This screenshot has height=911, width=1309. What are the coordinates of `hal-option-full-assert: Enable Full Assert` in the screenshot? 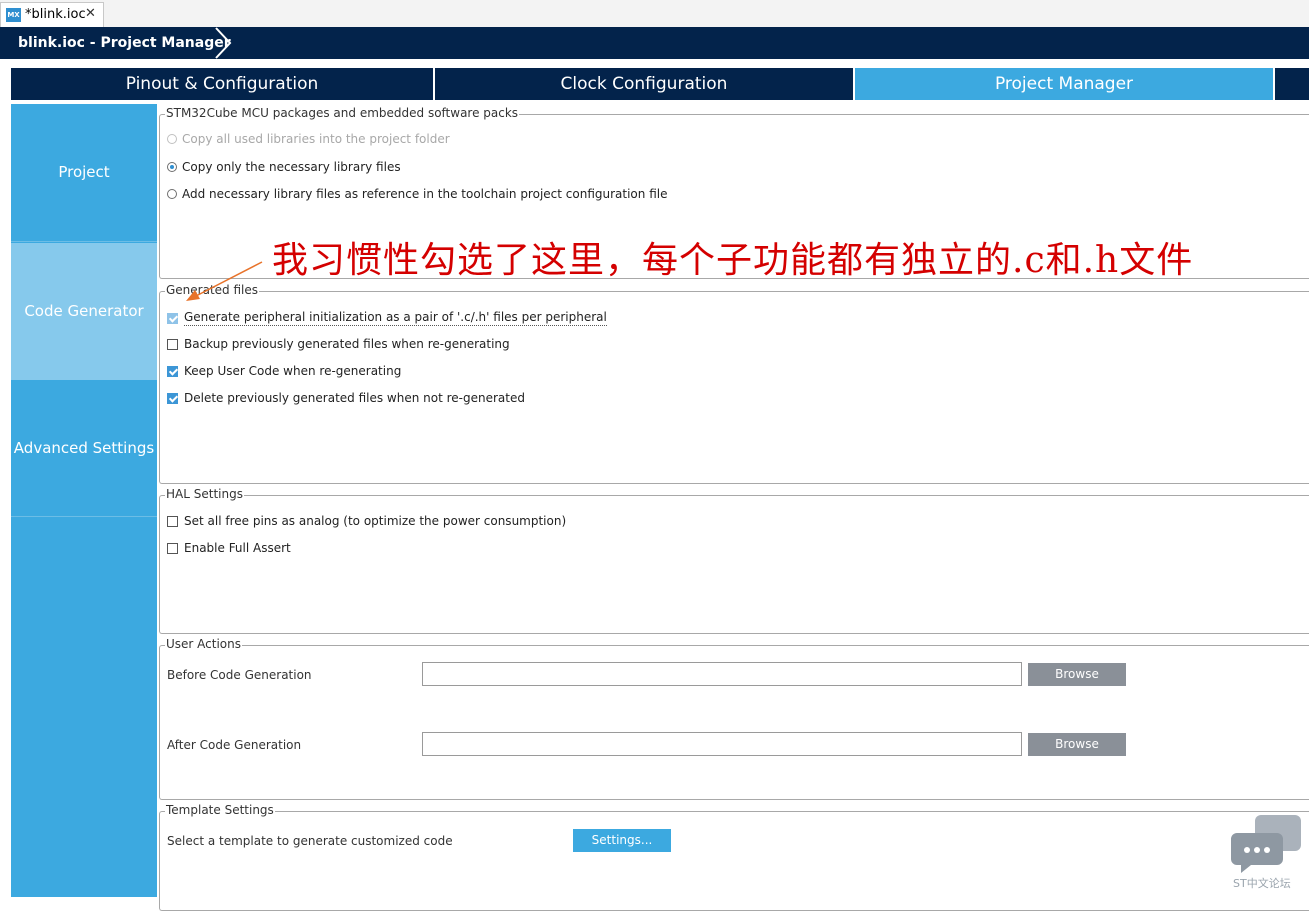 It's located at (229, 548).